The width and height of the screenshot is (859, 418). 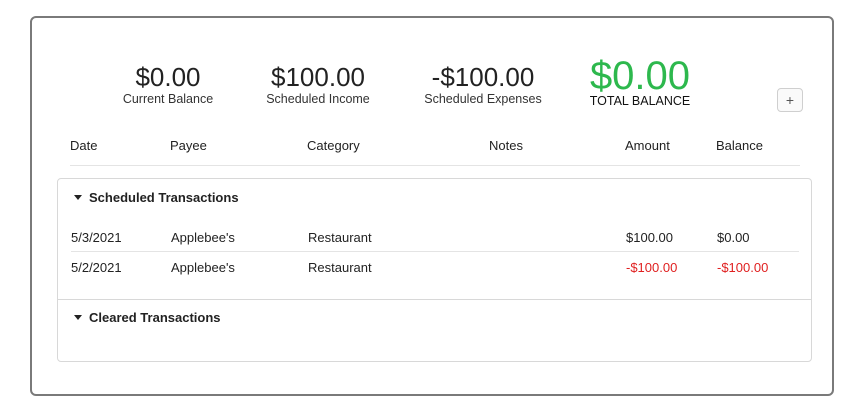 I want to click on cleared-transactions-toggle: Cleared Transactions, so click(x=147, y=317).